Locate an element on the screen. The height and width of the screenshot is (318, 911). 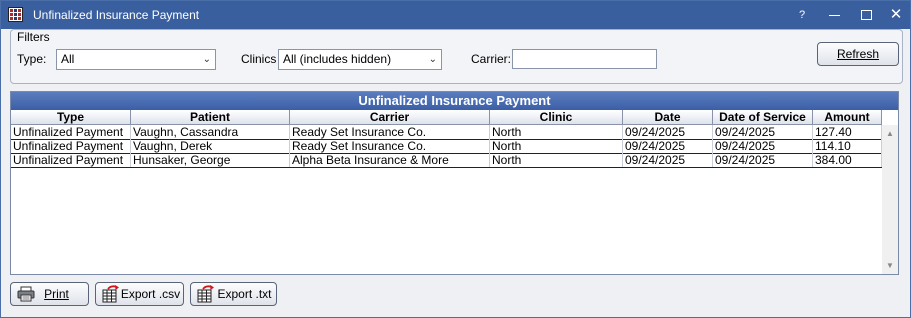
row-divider is located at coordinates (446, 167).